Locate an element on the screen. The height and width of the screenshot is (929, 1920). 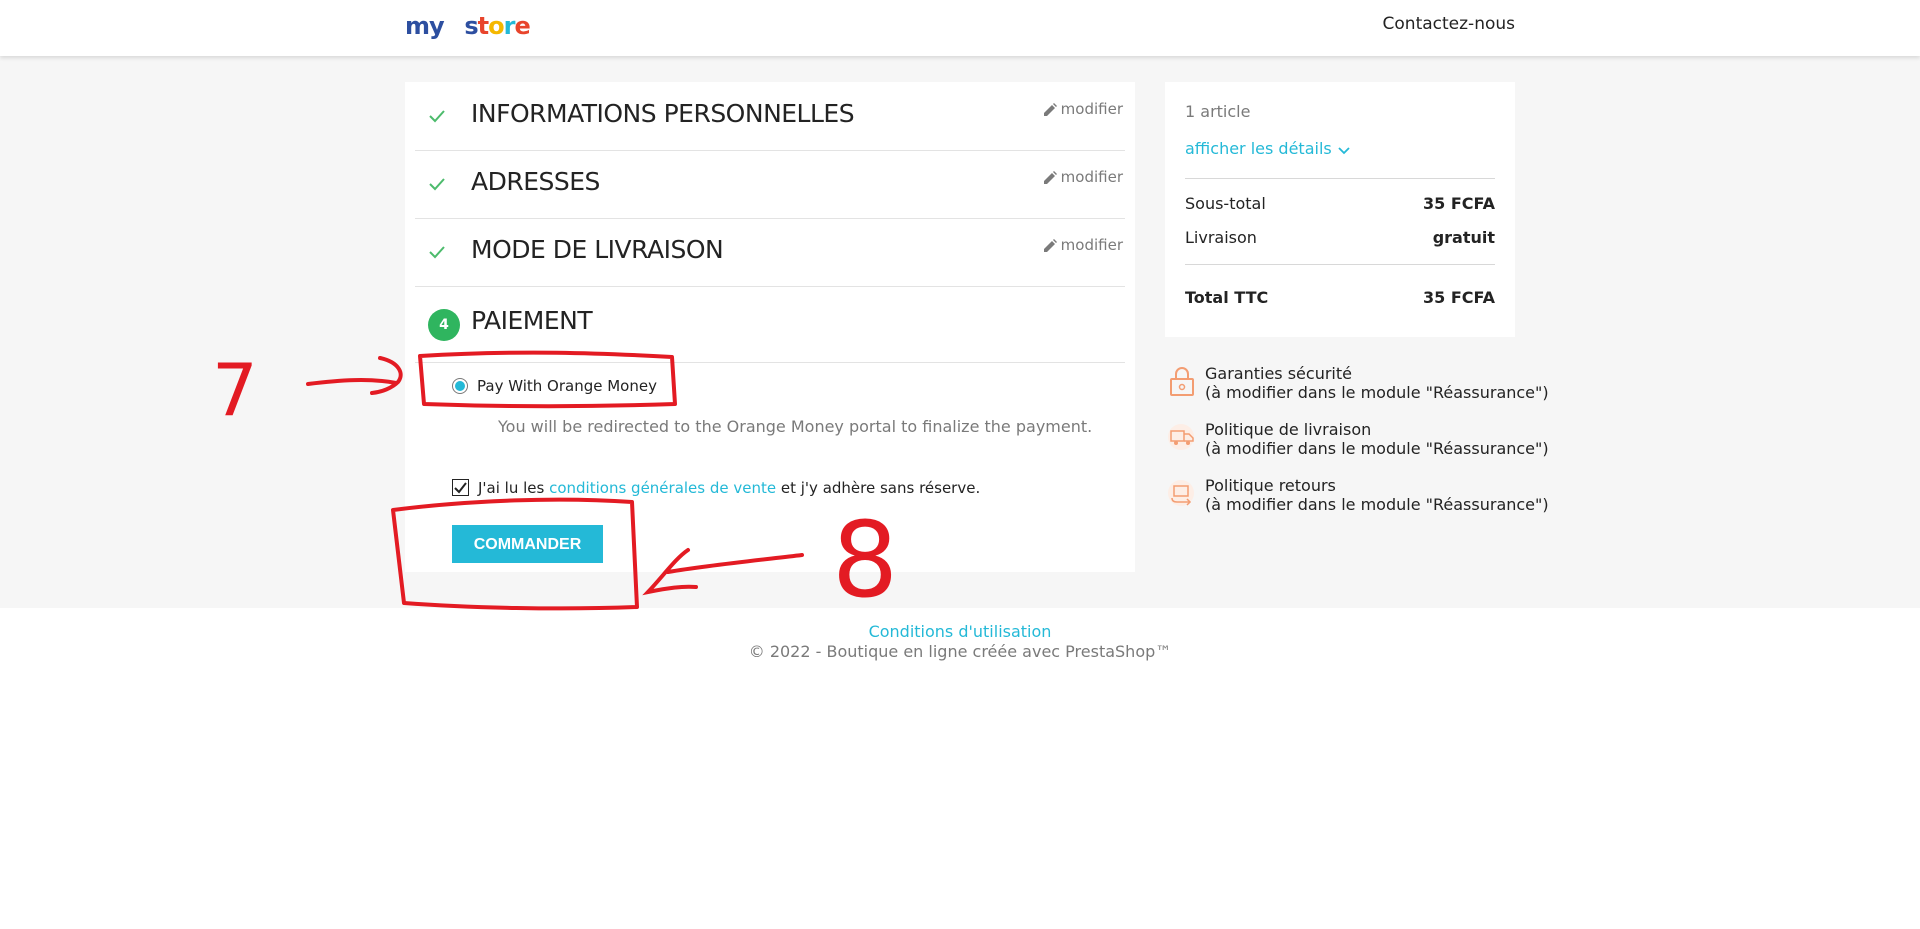
total-label: Total TTC is located at coordinates (1227, 297).